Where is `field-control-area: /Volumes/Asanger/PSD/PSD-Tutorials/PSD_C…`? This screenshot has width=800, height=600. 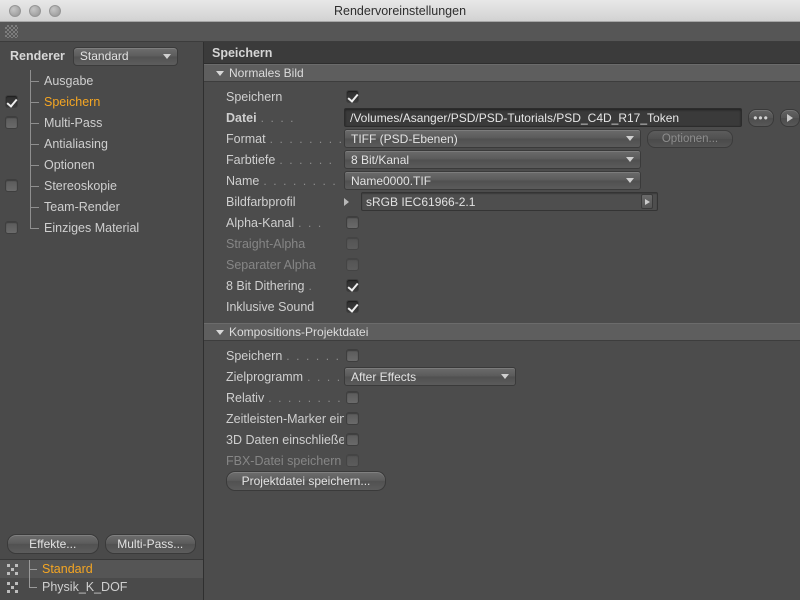
field-control-area: /Volumes/Asanger/PSD/PSD-Tutorials/PSD_C… is located at coordinates (572, 117).